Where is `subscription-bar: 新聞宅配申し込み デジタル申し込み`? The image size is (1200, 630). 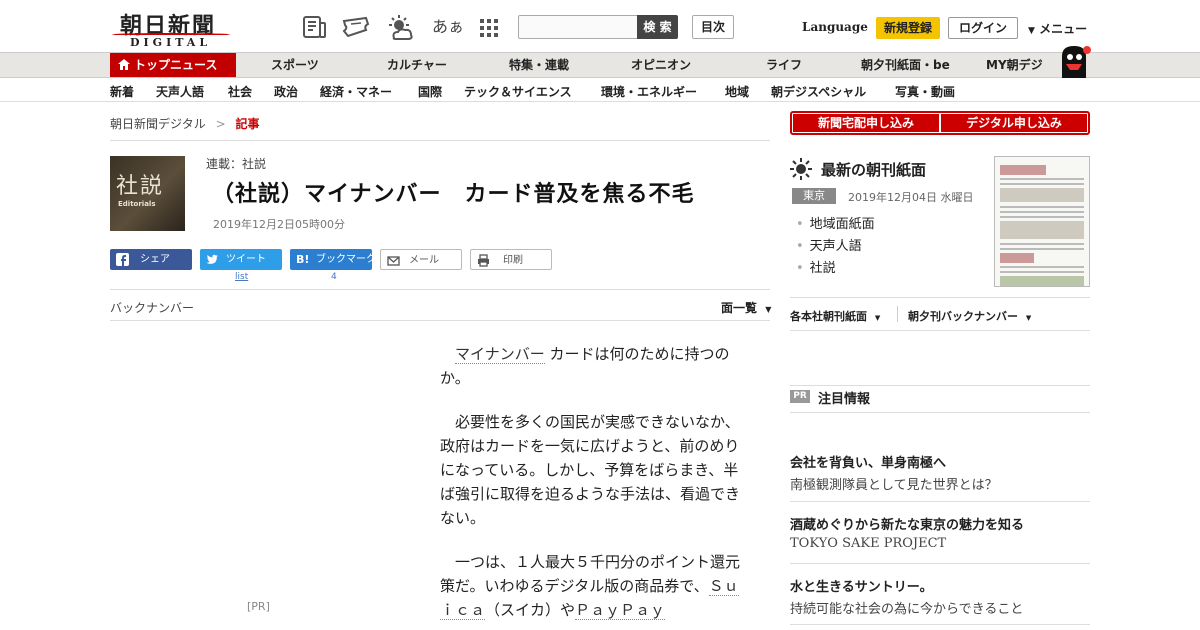
subscription-bar: 新聞宅配申し込み デジタル申し込み is located at coordinates (940, 123).